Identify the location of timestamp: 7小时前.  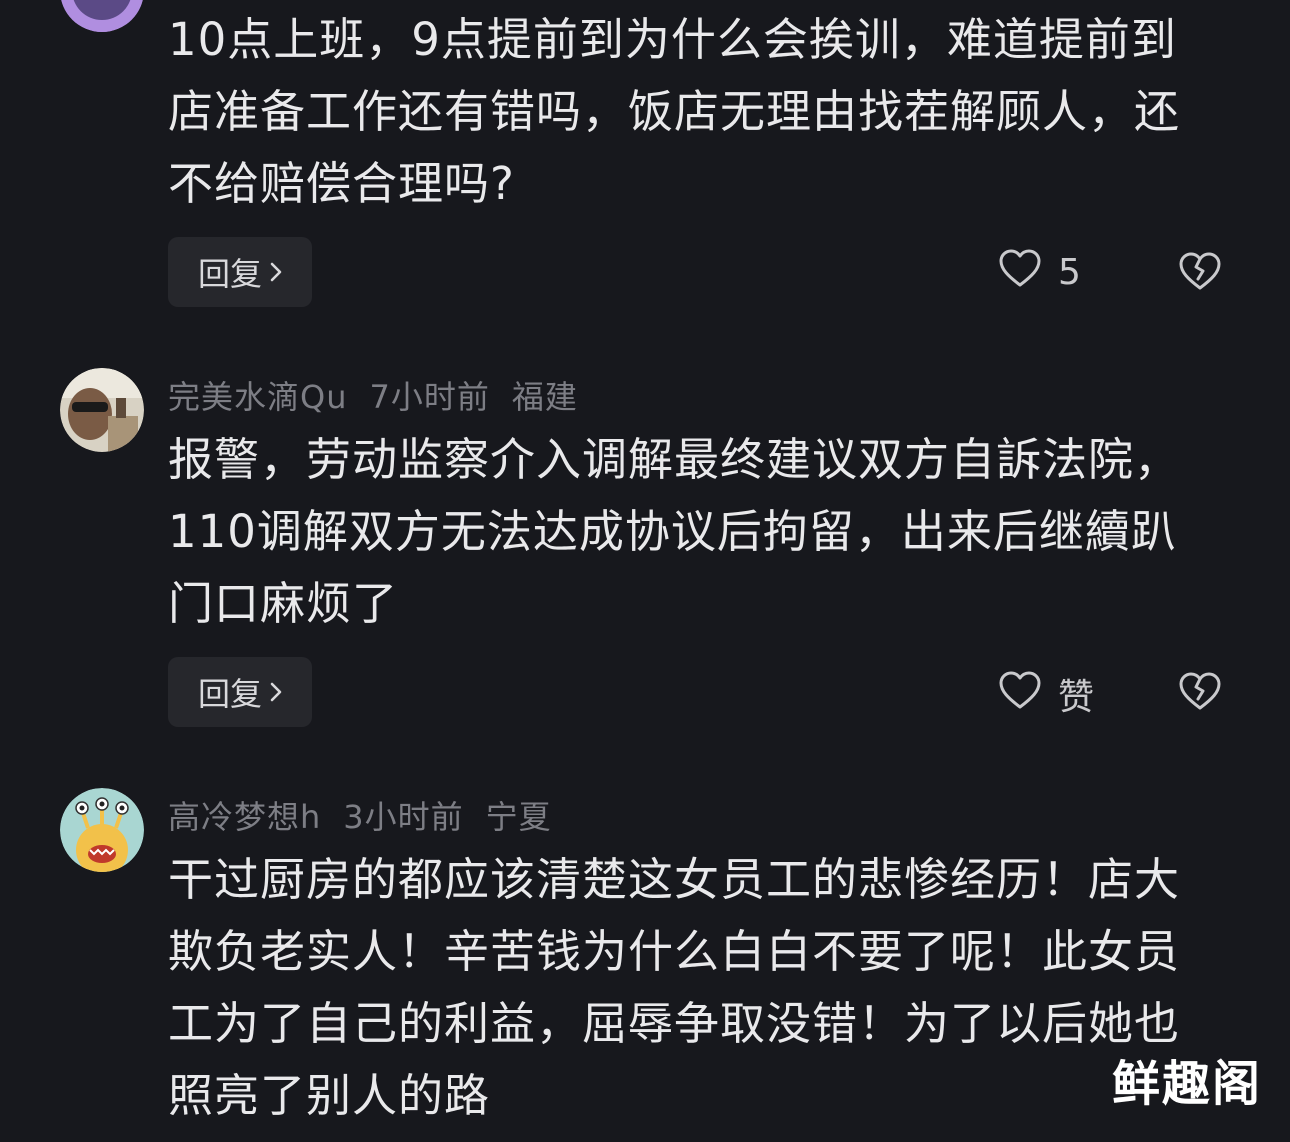
(429, 397).